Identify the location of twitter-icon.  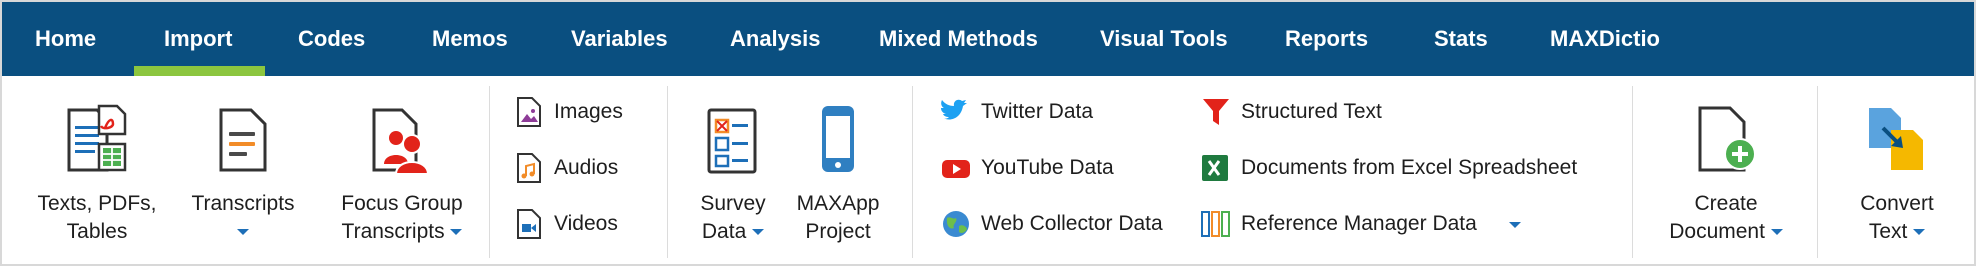
(954, 109).